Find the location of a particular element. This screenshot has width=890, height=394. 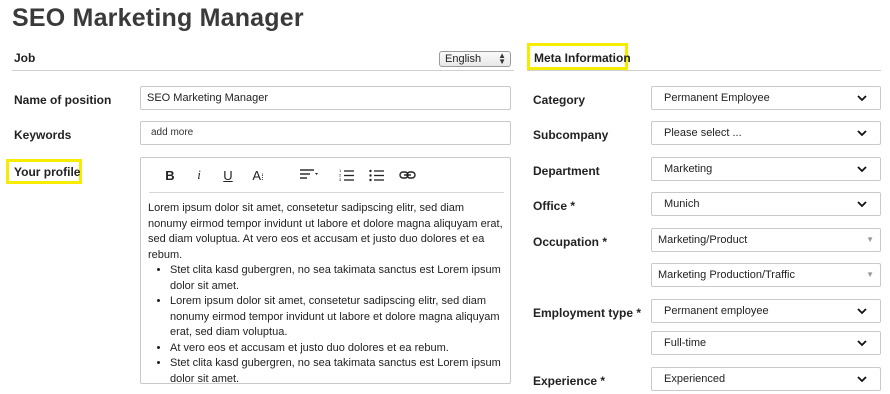

language-value: English is located at coordinates (463, 59).